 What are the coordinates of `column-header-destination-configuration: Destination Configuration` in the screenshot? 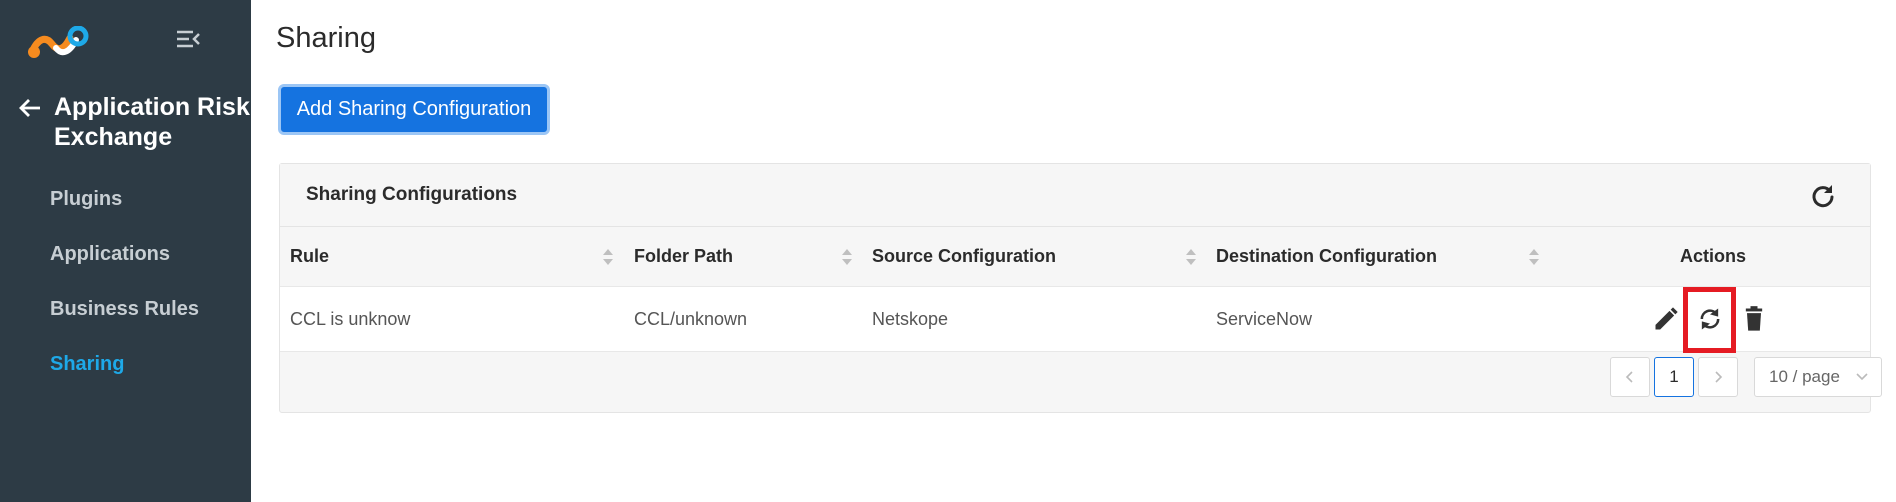 It's located at (1326, 256).